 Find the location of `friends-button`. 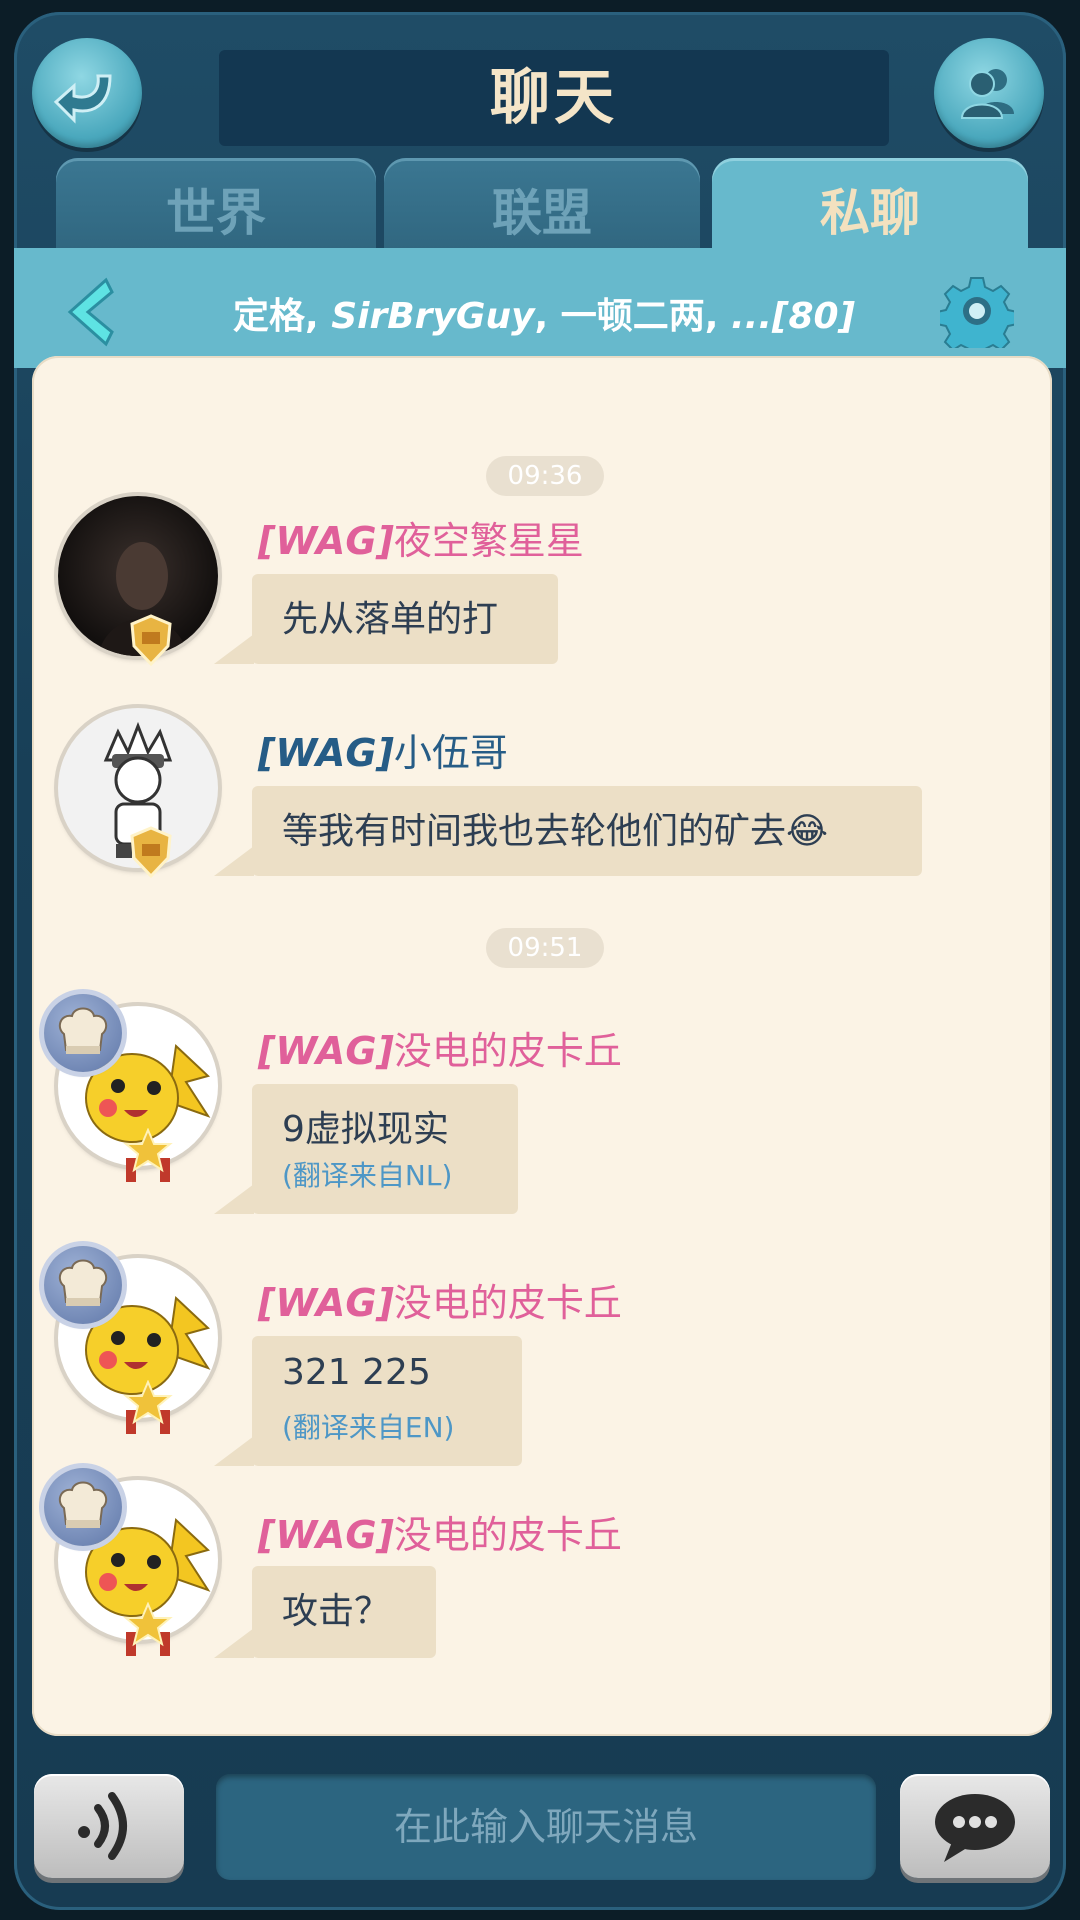

friends-button is located at coordinates (989, 93).